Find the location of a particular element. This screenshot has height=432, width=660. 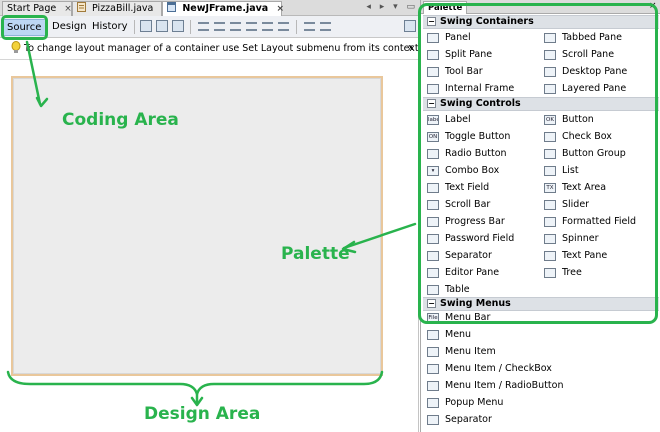

hint-close-button: x is located at coordinates (410, 48).